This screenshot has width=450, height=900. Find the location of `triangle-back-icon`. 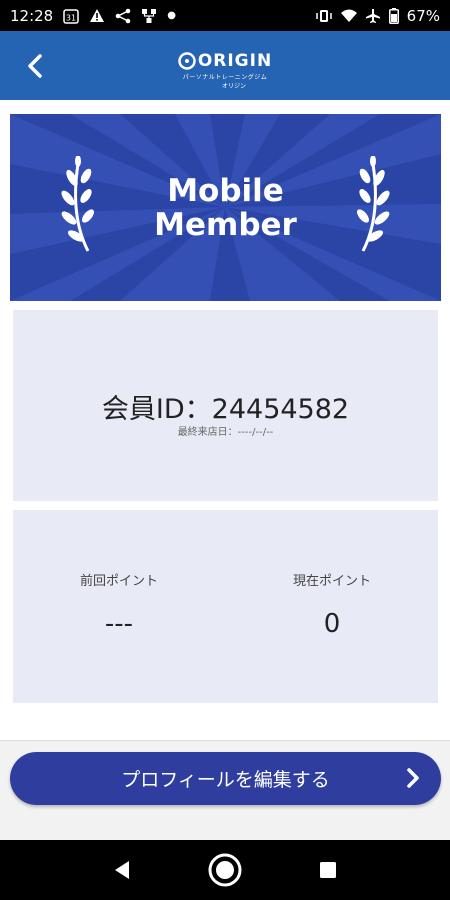

triangle-back-icon is located at coordinates (121, 870).